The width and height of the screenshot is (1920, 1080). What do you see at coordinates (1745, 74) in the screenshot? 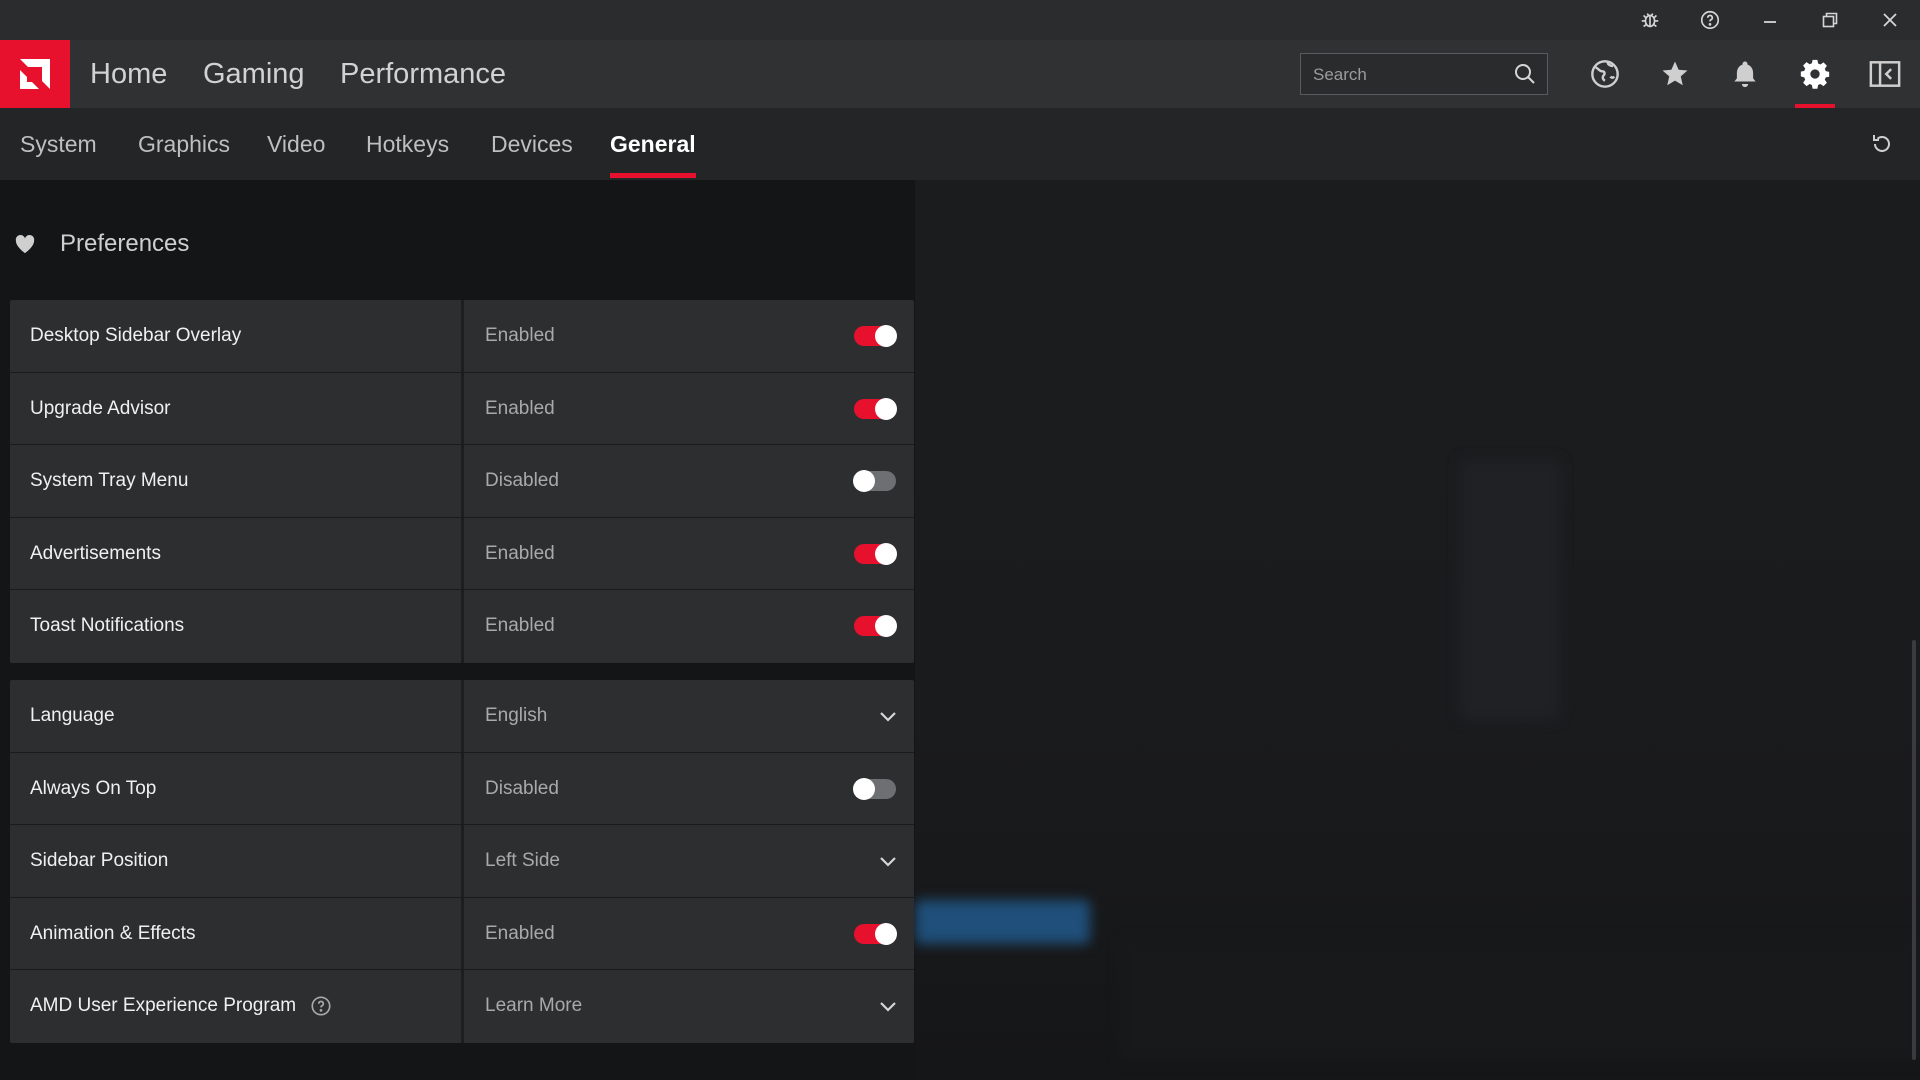
I see `notifications-bell-icon` at bounding box center [1745, 74].